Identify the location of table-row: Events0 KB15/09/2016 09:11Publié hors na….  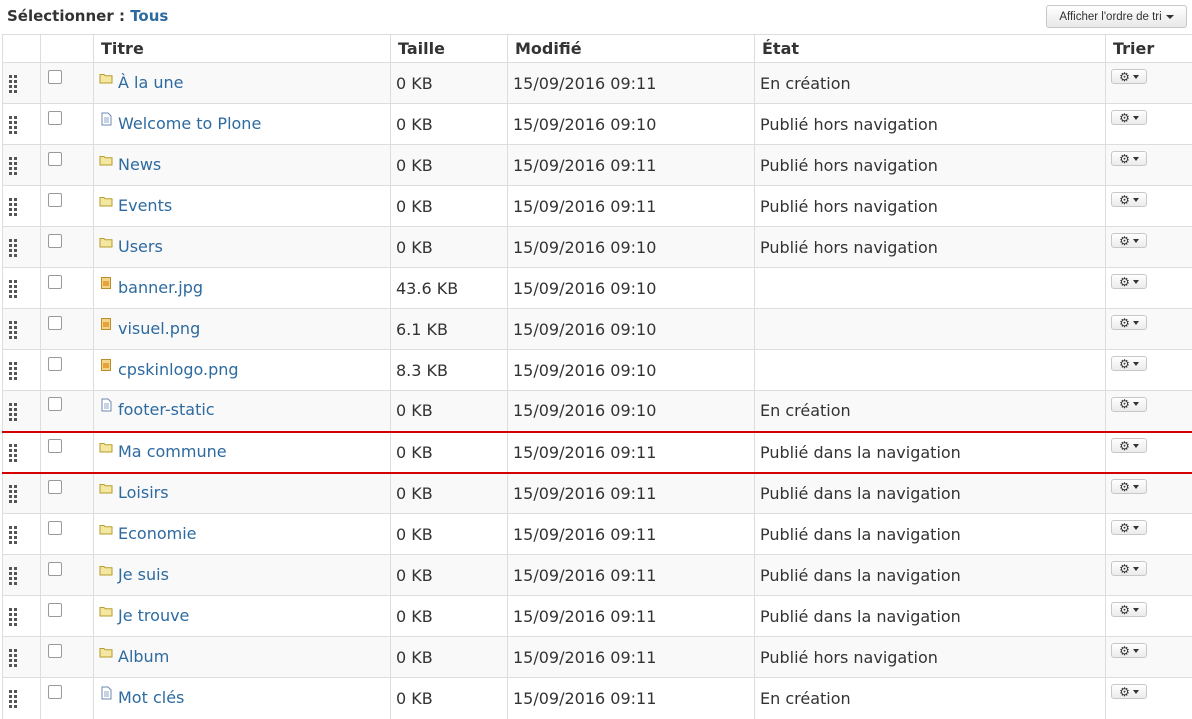
(597, 206).